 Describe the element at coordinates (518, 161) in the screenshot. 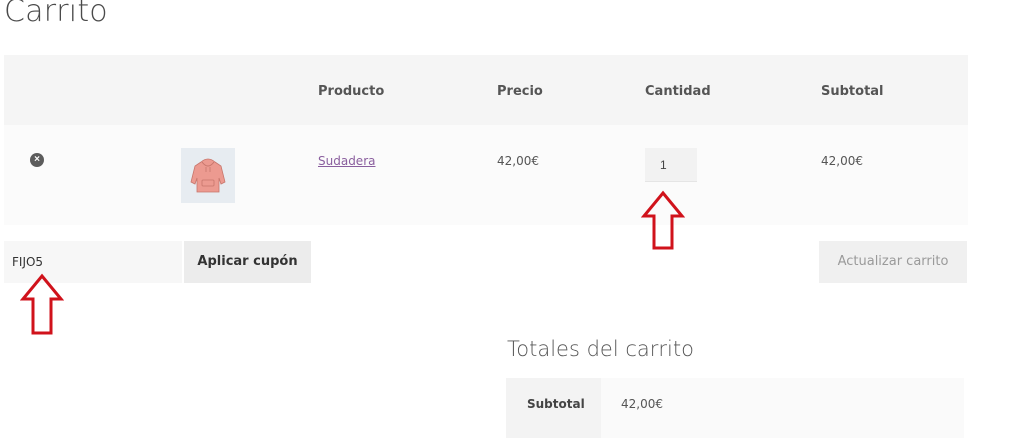

I see `product-price: 42,00€` at that location.